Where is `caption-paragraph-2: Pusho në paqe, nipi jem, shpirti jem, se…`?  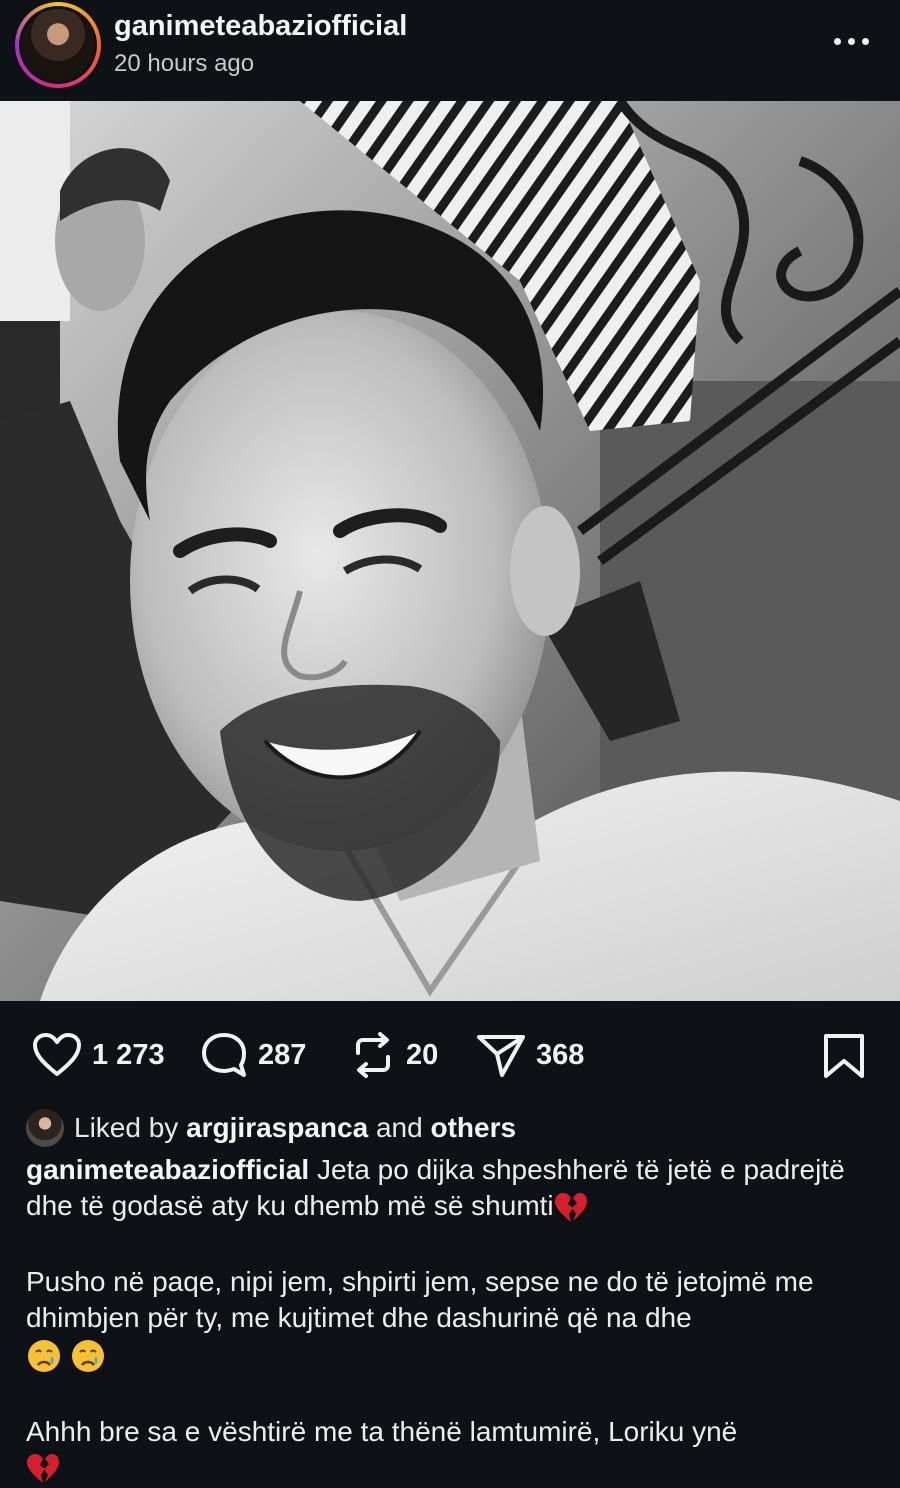 caption-paragraph-2: Pusho në paqe, nipi jem, shpirti jem, se… is located at coordinates (451, 1319).